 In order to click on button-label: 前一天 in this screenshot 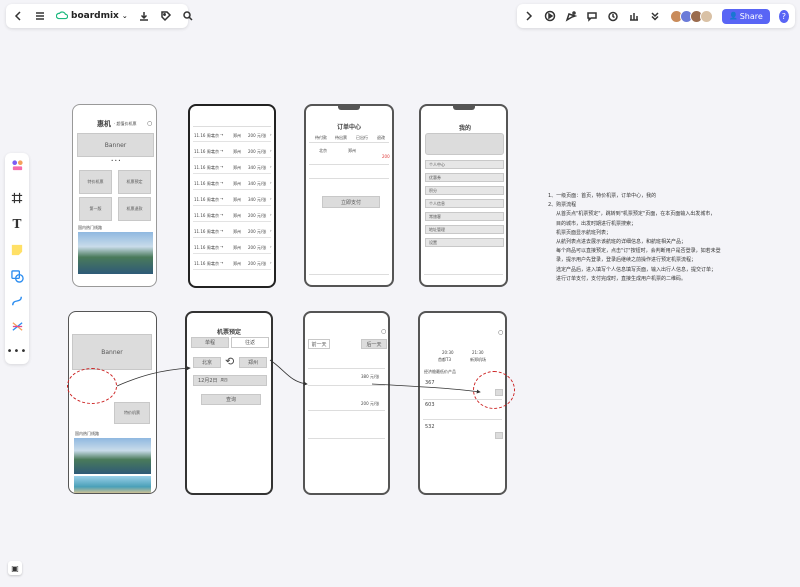, I will do `click(319, 344)`.